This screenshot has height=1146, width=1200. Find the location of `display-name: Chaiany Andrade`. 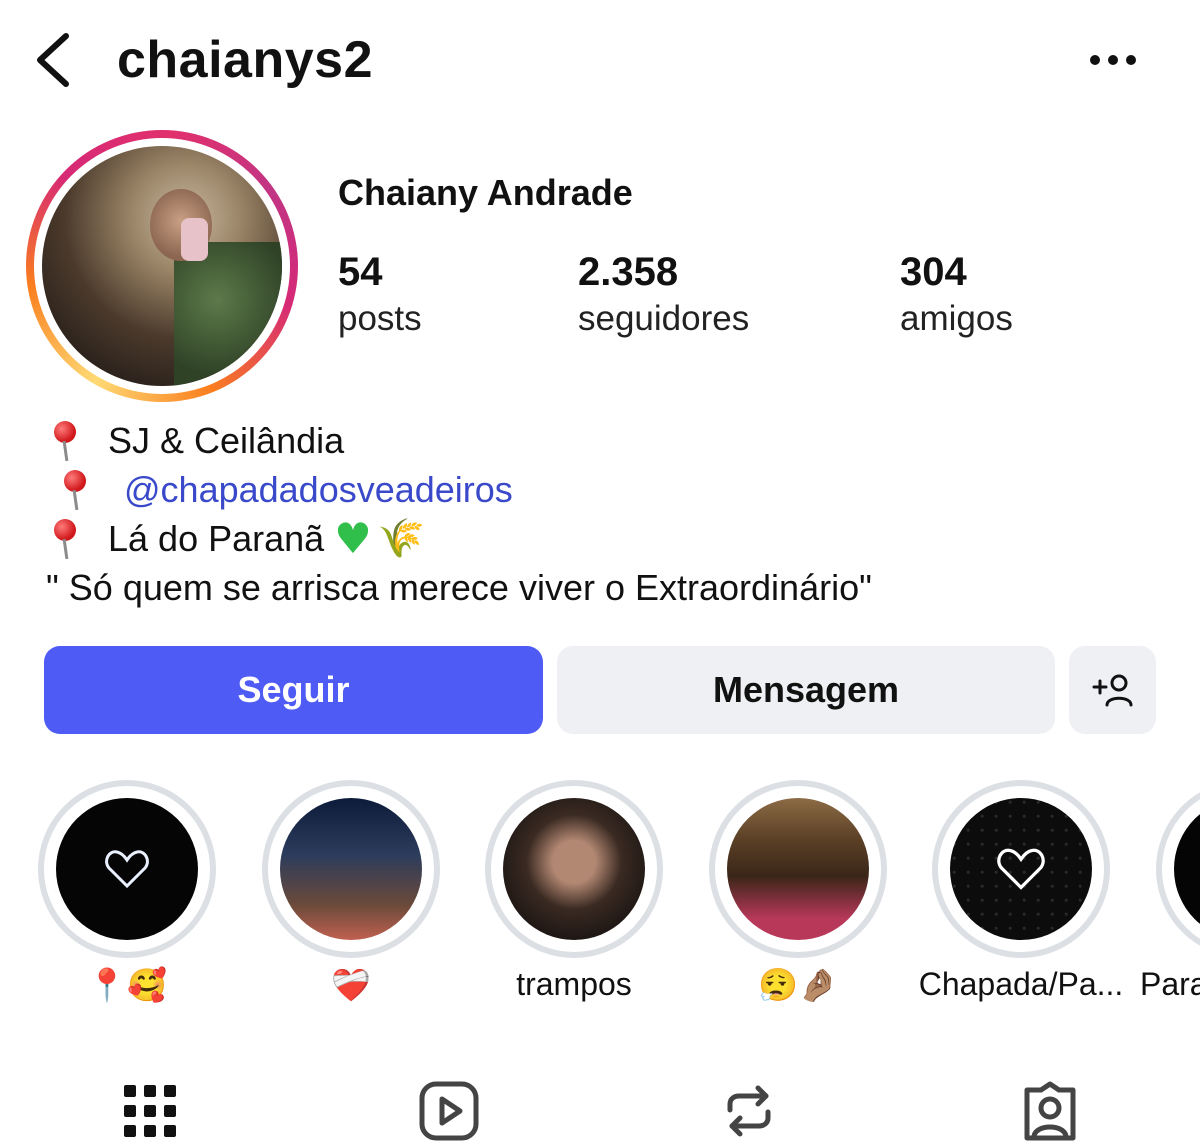

display-name: Chaiany Andrade is located at coordinates (485, 192).